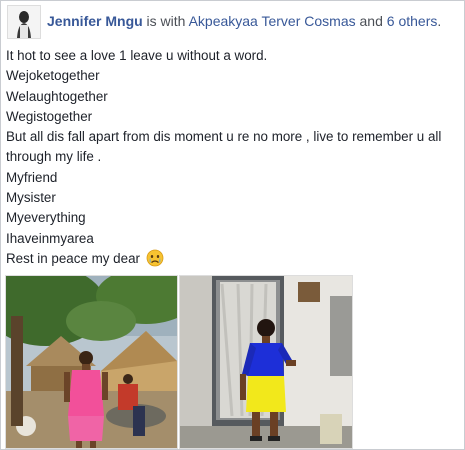  Describe the element at coordinates (46, 218) in the screenshot. I see `body-line: Myeverything` at that location.